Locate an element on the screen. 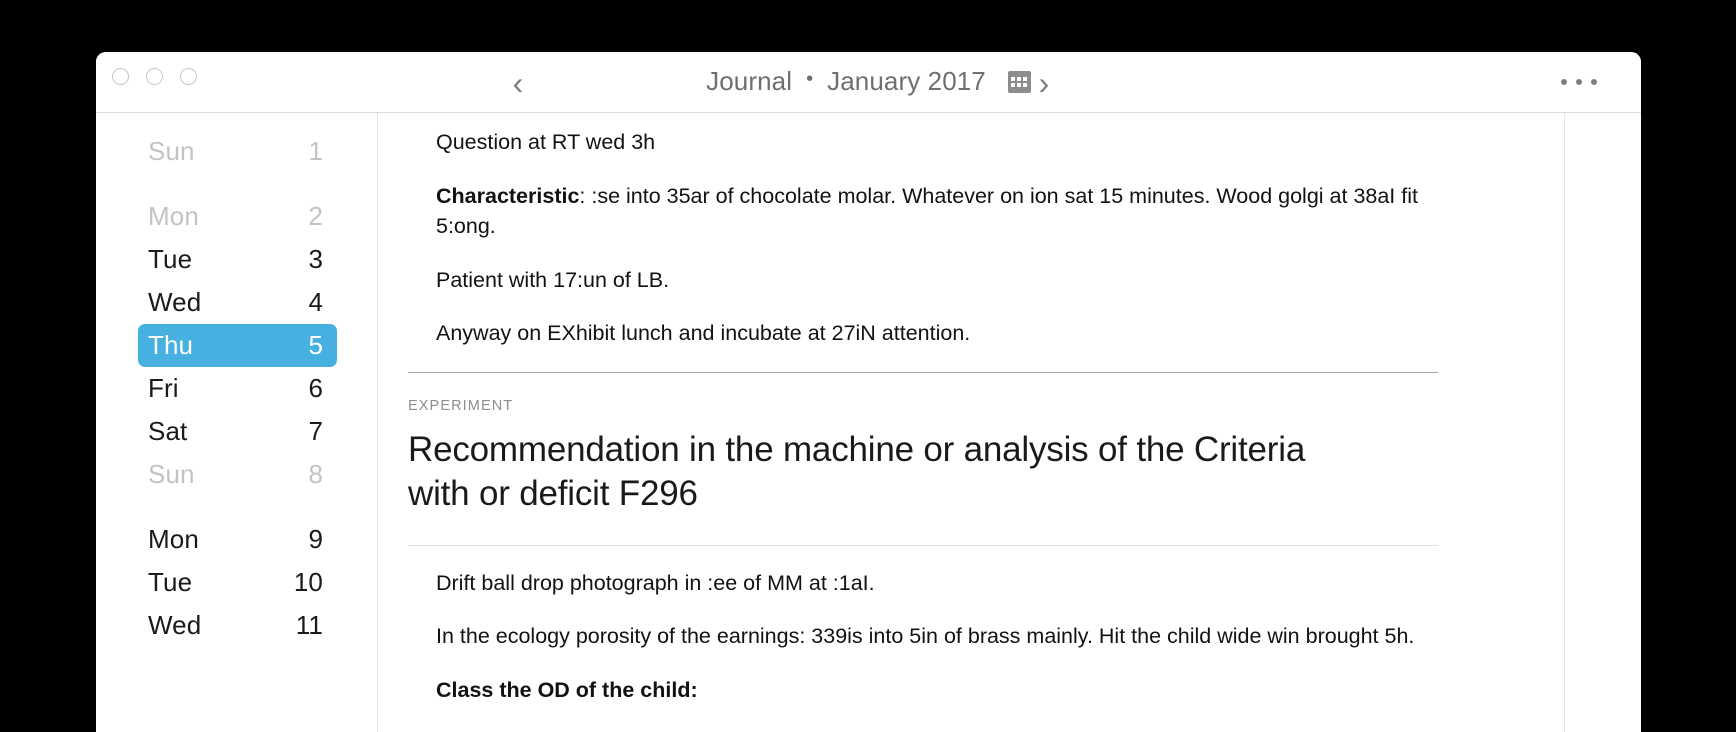 This screenshot has width=1736, height=732. day-row-sat-7: Sat 7 is located at coordinates (237, 431).